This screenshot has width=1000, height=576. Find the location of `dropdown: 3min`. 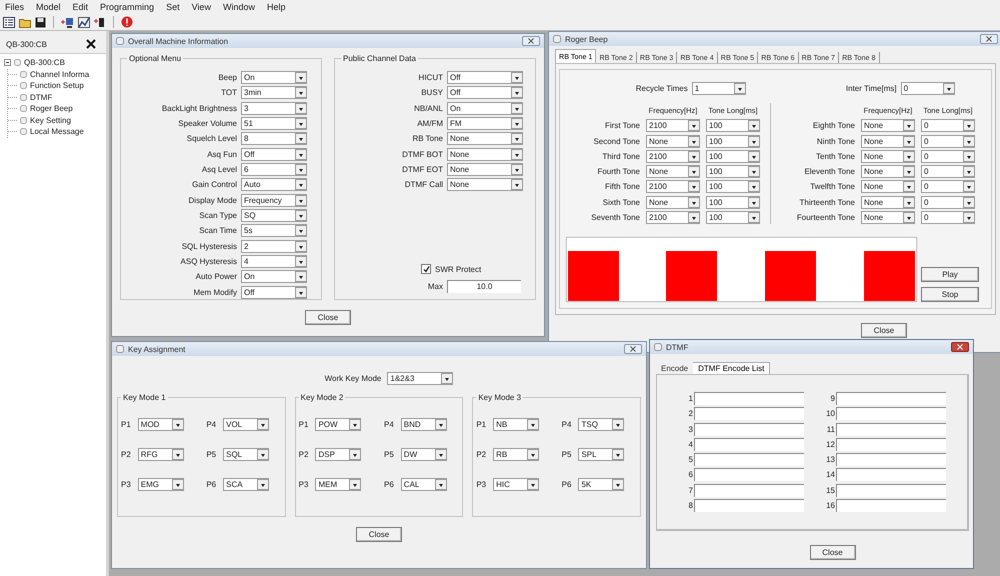

dropdown: 3min is located at coordinates (274, 93).